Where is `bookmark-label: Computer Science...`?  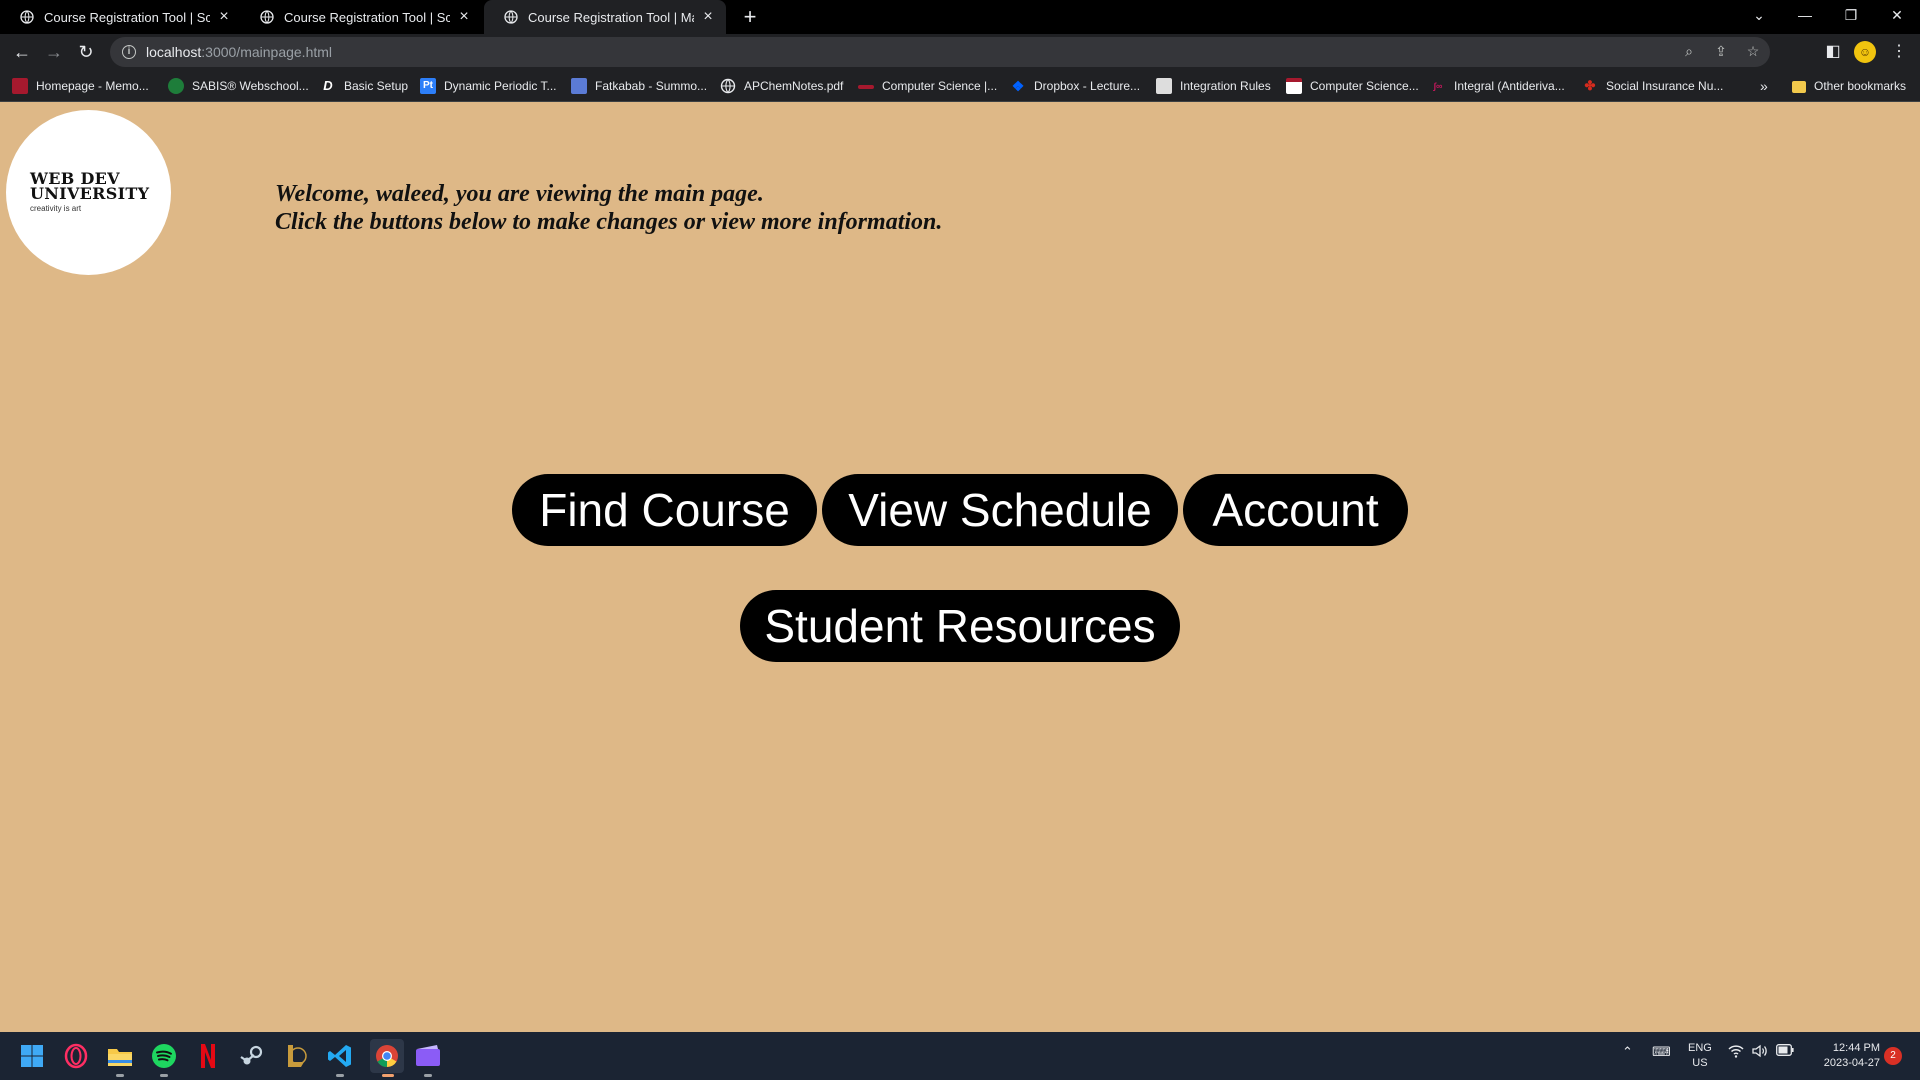 bookmark-label: Computer Science... is located at coordinates (1364, 86).